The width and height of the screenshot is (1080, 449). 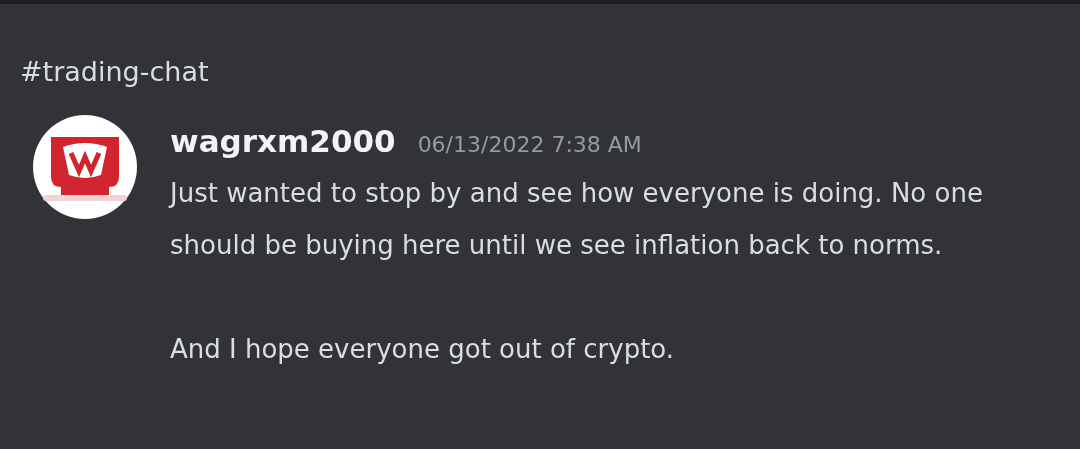 I want to click on username: wagrxm2000, so click(x=283, y=141).